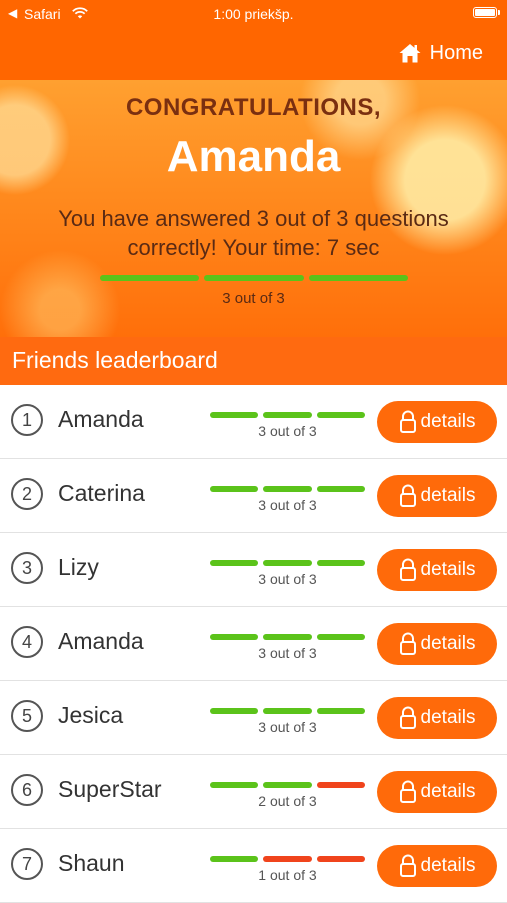 The width and height of the screenshot is (507, 903). I want to click on leaderboard-row: 6 SuperStar 2 out of 3 details, so click(253, 792).